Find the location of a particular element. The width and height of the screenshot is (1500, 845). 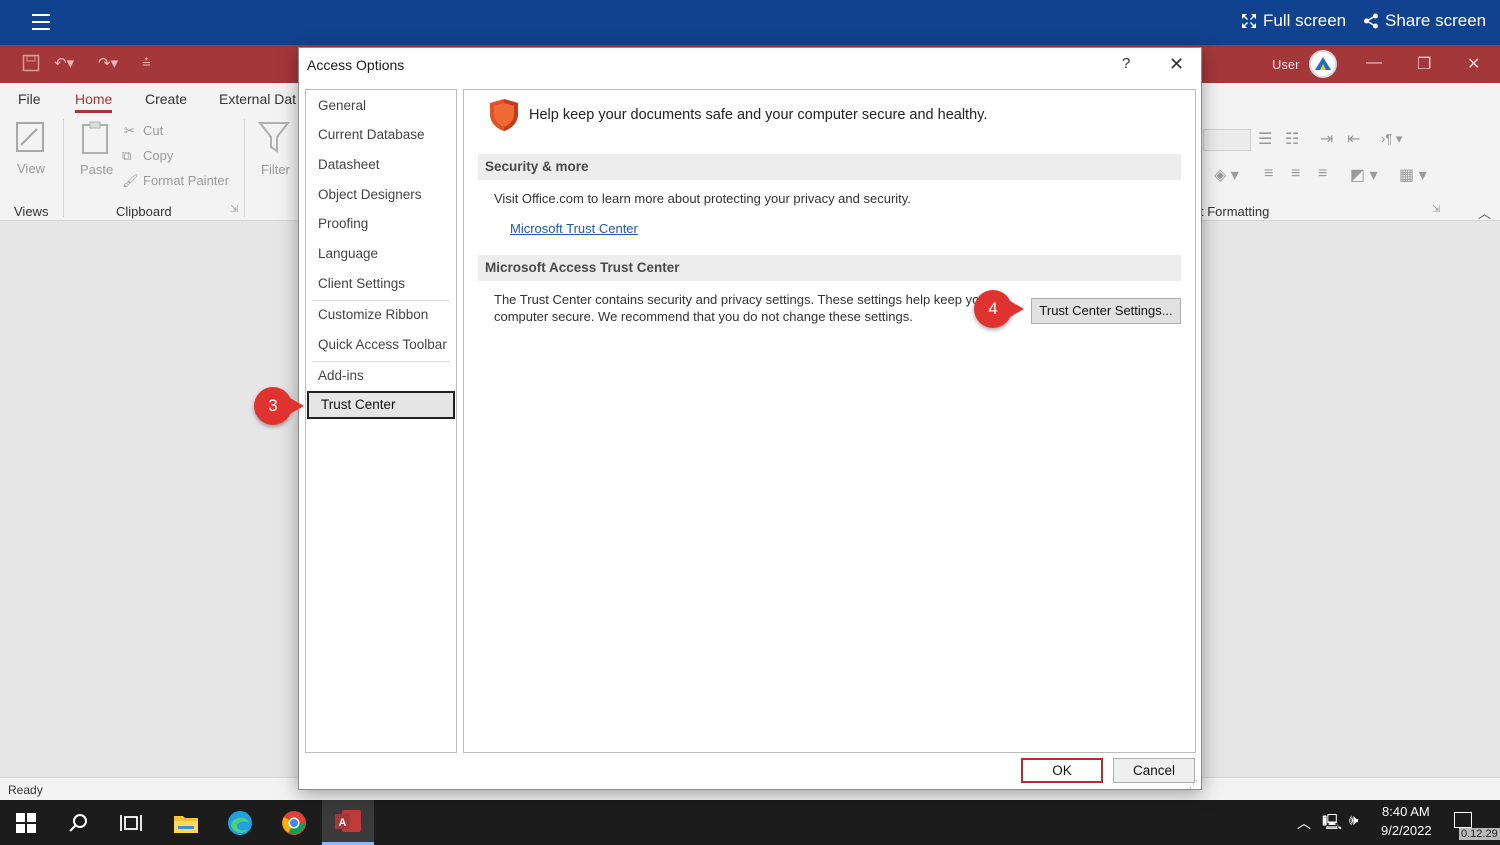

access-icon: A is located at coordinates (348, 821).